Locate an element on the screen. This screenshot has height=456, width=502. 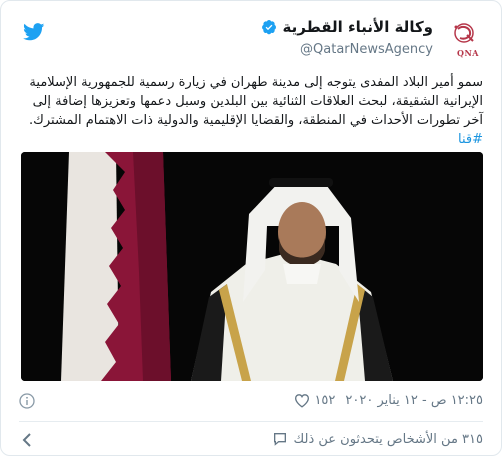
like-count: ١٥٢ is located at coordinates (325, 400).